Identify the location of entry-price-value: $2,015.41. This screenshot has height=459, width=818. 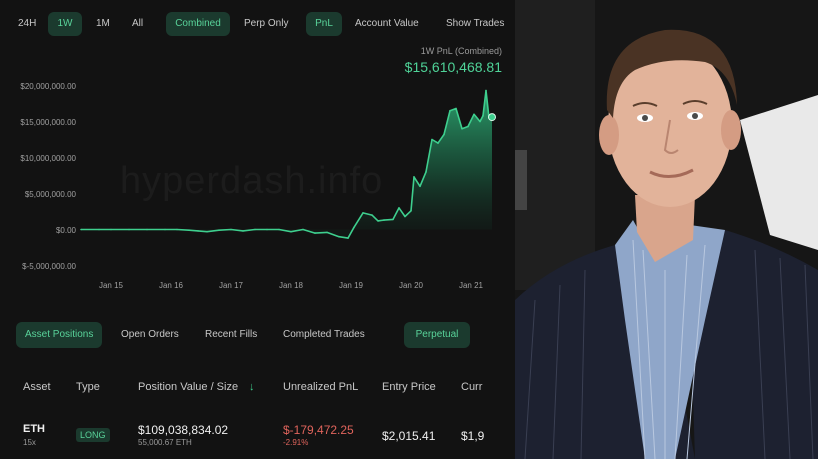
(409, 436).